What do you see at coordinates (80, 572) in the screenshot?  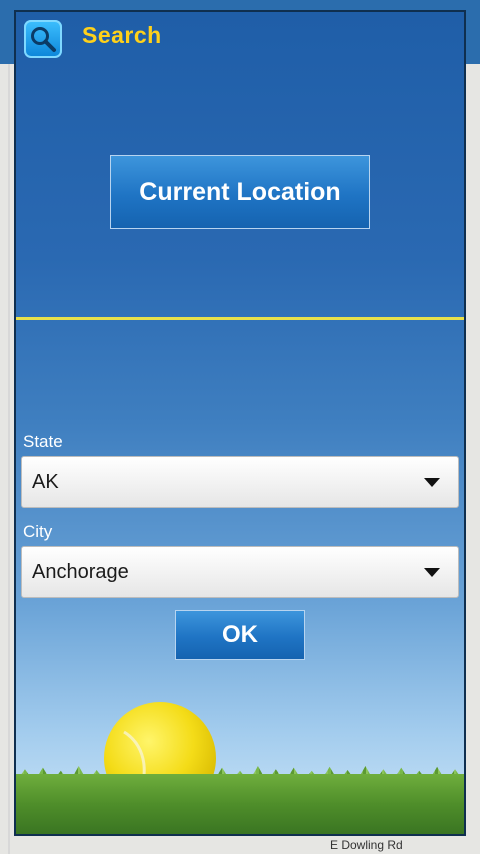 I see `city-value: Anchorage` at bounding box center [80, 572].